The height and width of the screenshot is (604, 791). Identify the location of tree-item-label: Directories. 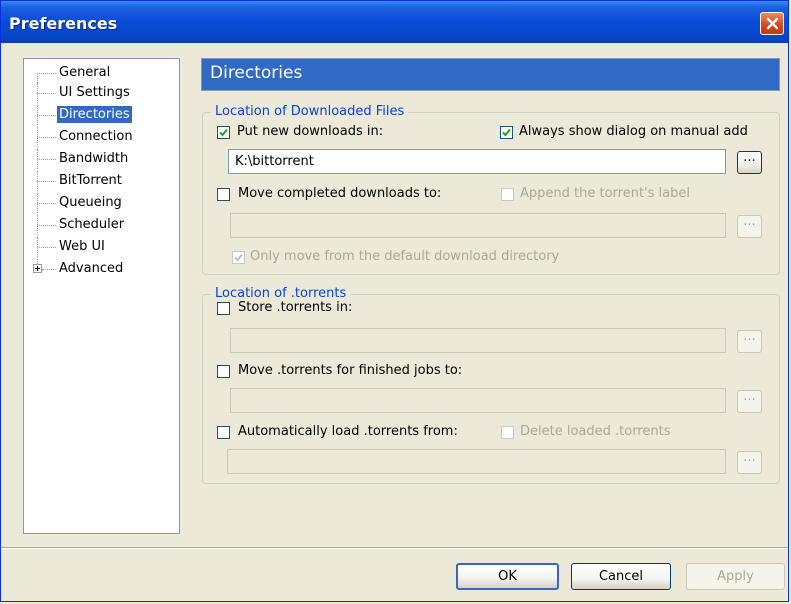
(94, 114).